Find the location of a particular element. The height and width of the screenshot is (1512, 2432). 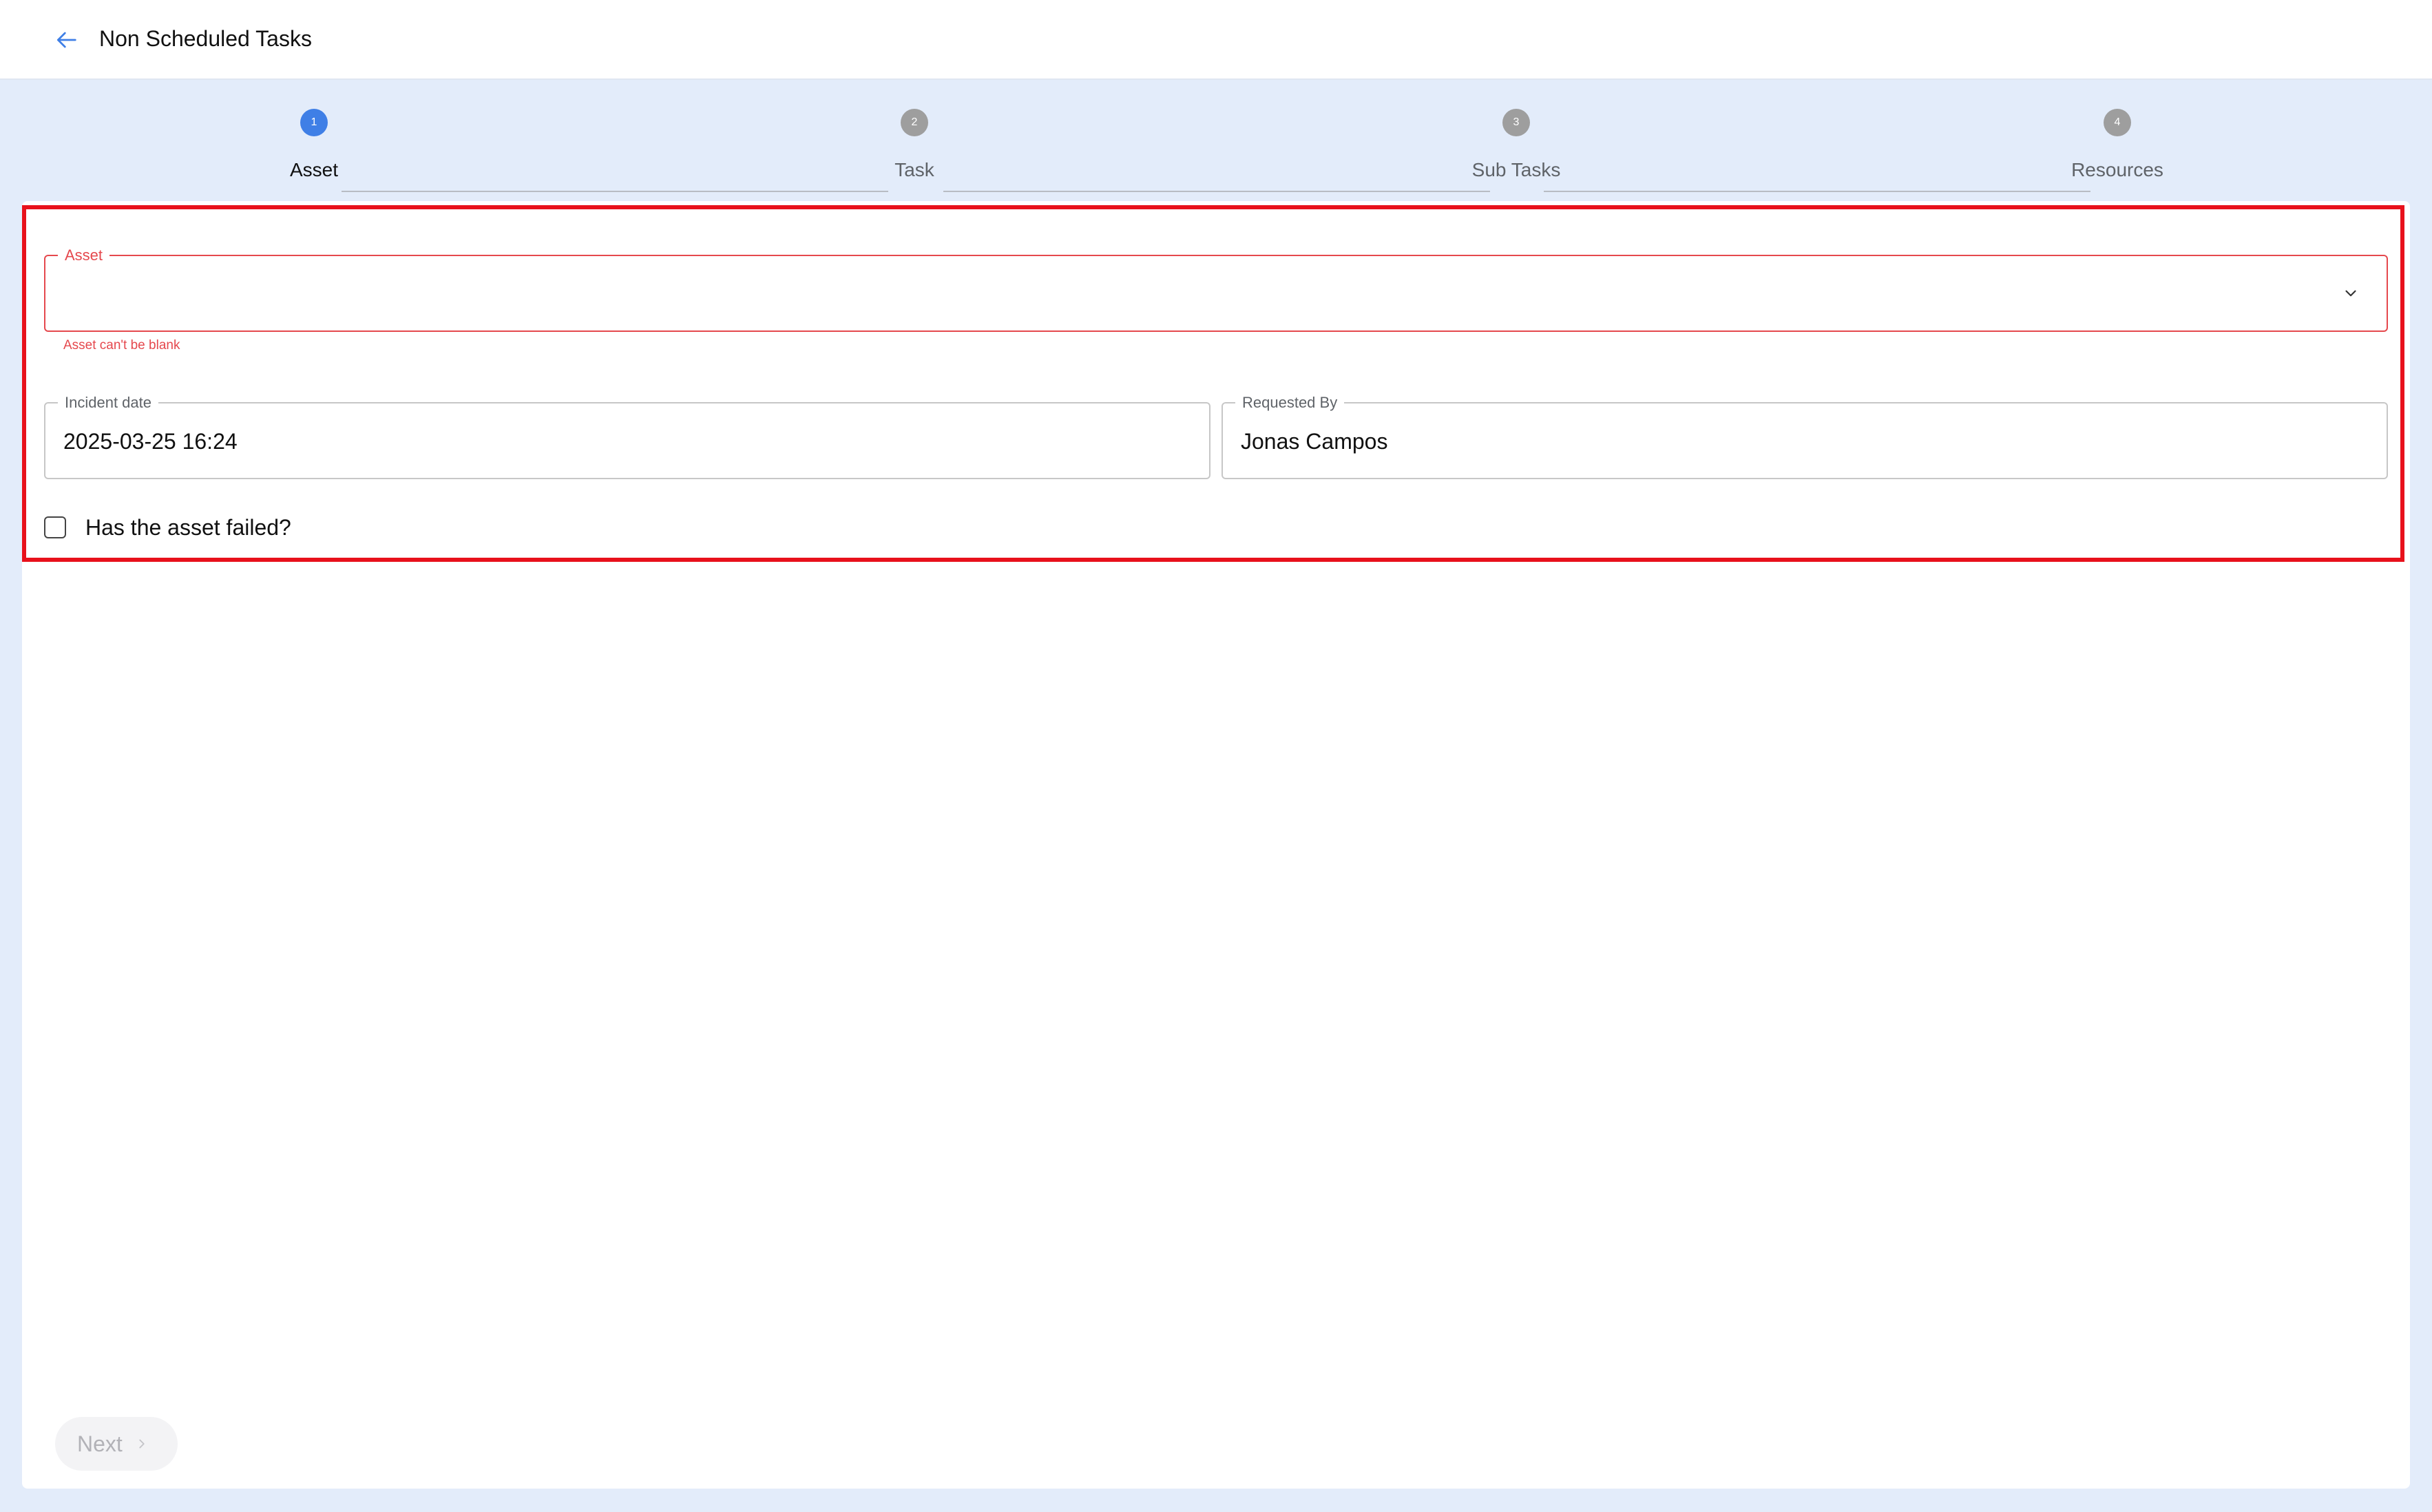

asset-error-message: Asset can't be blank is located at coordinates (121, 345).